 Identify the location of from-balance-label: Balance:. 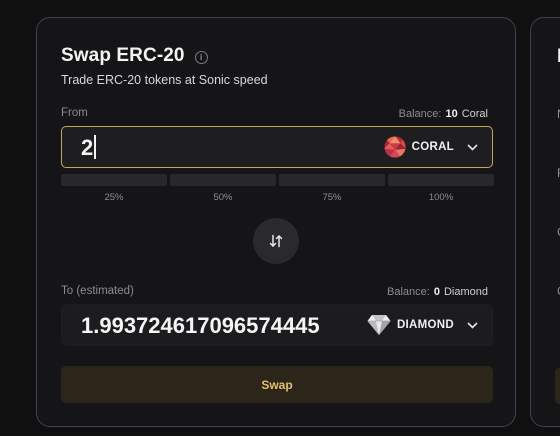
(420, 114).